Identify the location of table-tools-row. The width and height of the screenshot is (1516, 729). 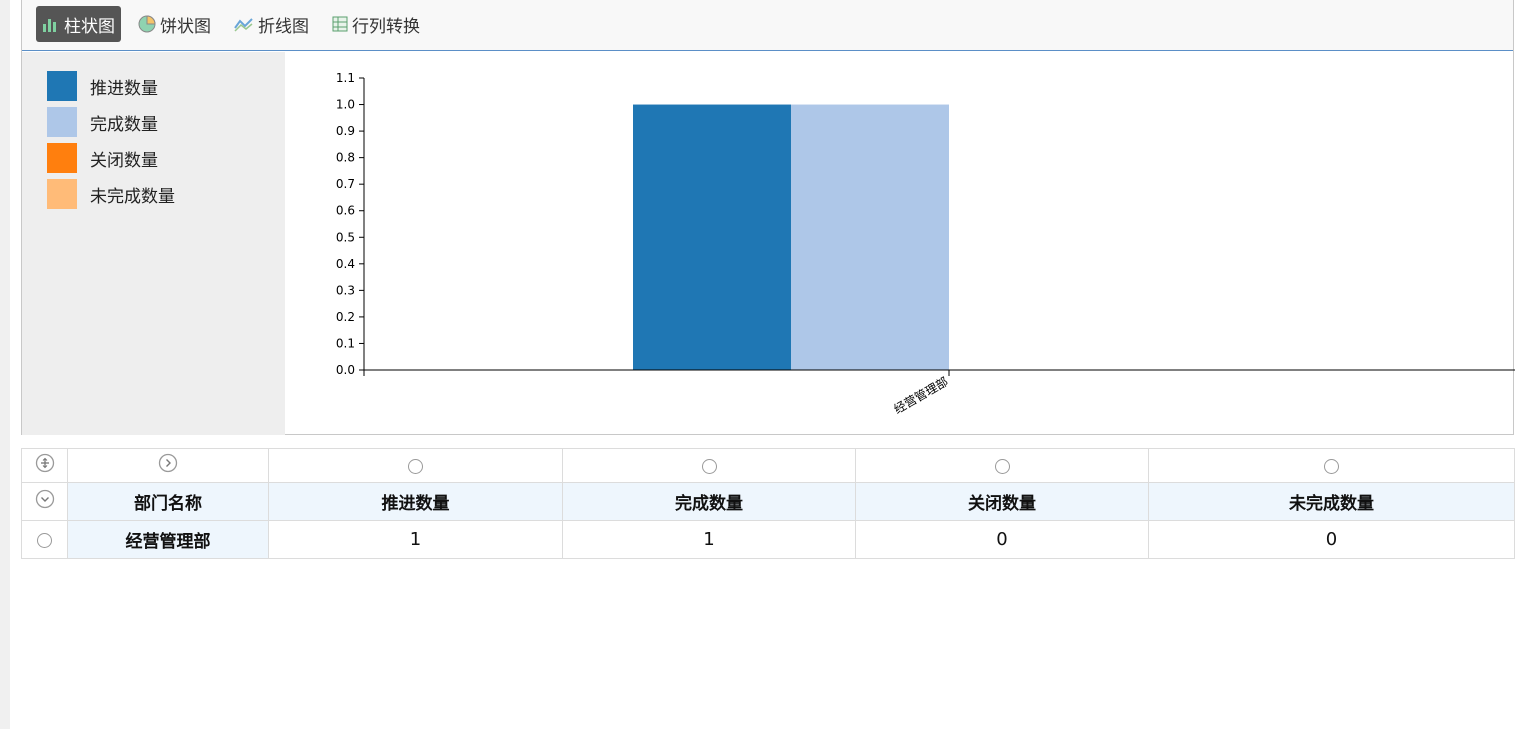
(768, 465).